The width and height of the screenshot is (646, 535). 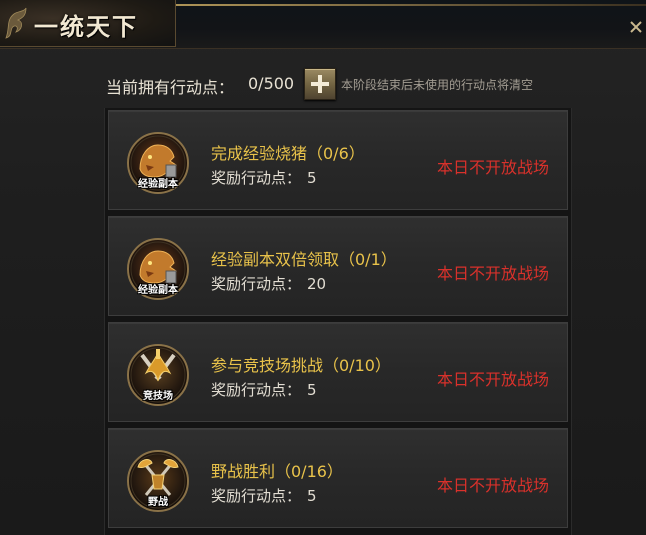 I want to click on task-reward: 奖励行动点： 20, so click(x=268, y=283).